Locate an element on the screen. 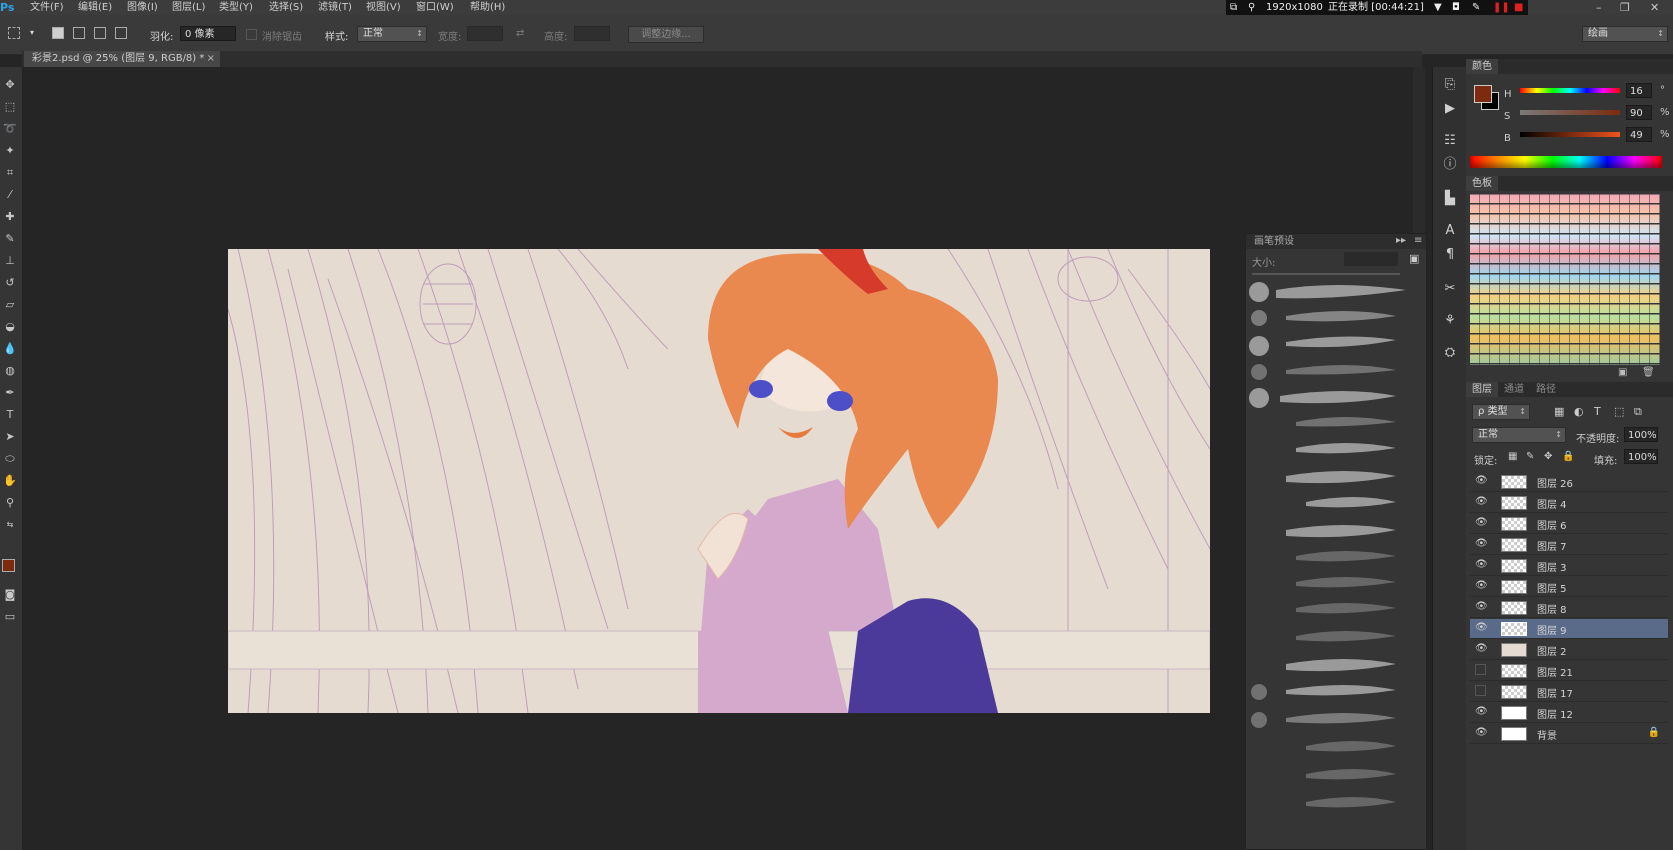 This screenshot has height=850, width=1673. saturation-slider is located at coordinates (1570, 112).